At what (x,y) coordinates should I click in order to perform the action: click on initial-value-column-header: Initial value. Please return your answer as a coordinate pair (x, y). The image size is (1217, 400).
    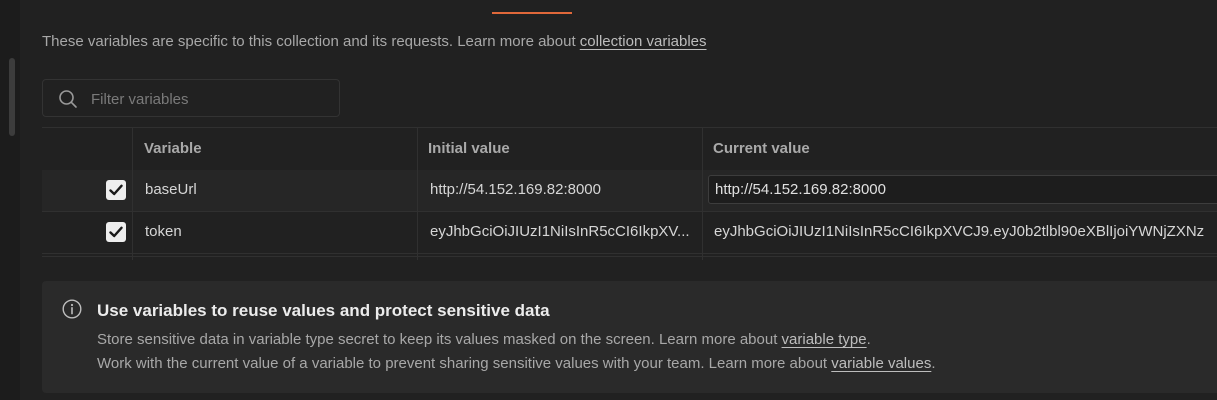
    Looking at the image, I should click on (469, 148).